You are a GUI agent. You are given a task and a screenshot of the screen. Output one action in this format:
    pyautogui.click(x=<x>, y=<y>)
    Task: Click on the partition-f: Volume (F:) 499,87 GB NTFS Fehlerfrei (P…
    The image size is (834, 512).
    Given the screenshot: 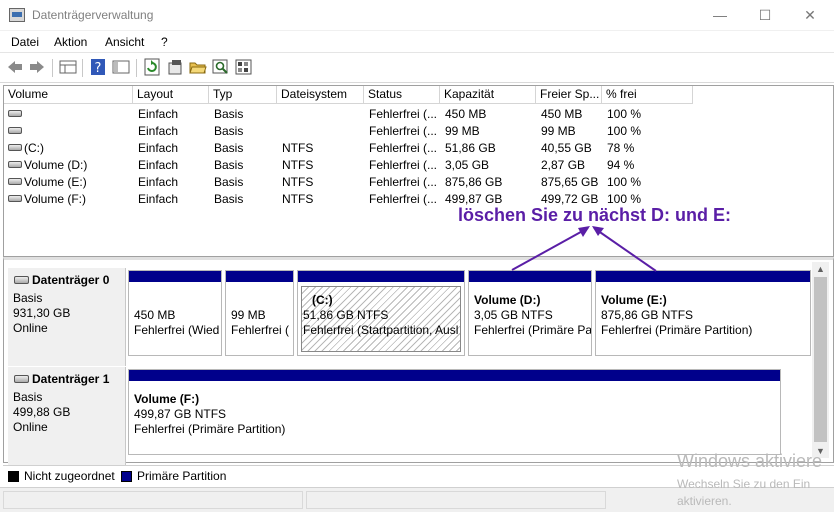 What is the action you would take?
    pyautogui.click(x=454, y=412)
    